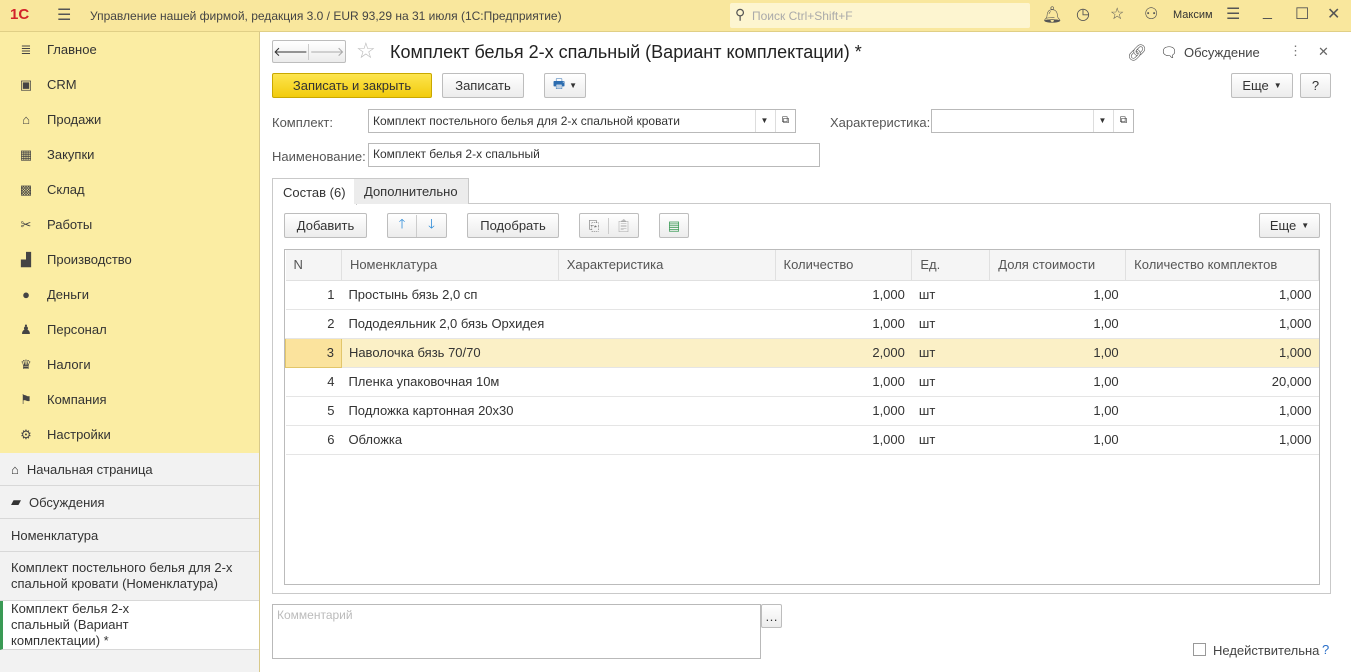 The image size is (1351, 672). What do you see at coordinates (513, 225) in the screenshot?
I see `pick-button: Подобрать` at bounding box center [513, 225].